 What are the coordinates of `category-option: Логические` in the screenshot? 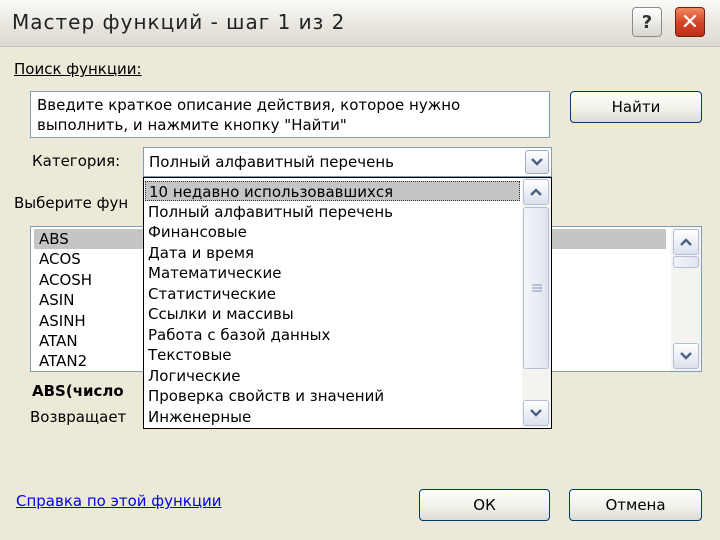 It's located at (194, 376).